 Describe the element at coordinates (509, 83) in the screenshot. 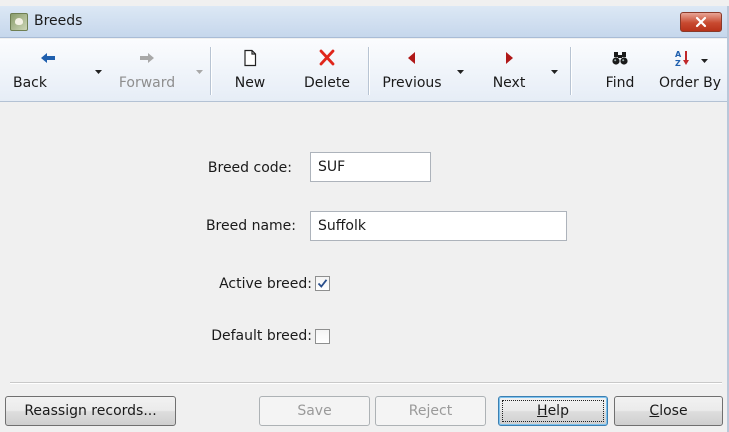

I see `next-label: Next` at that location.